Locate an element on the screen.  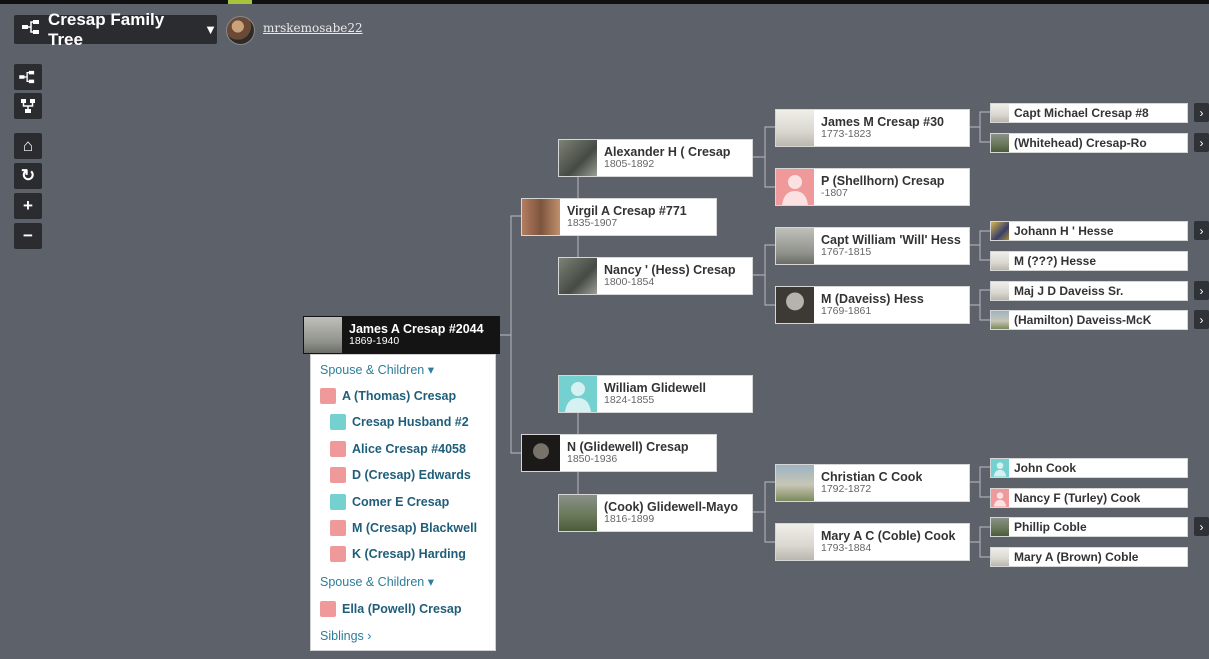
person-dates: 1800-1854 is located at coordinates (629, 282).